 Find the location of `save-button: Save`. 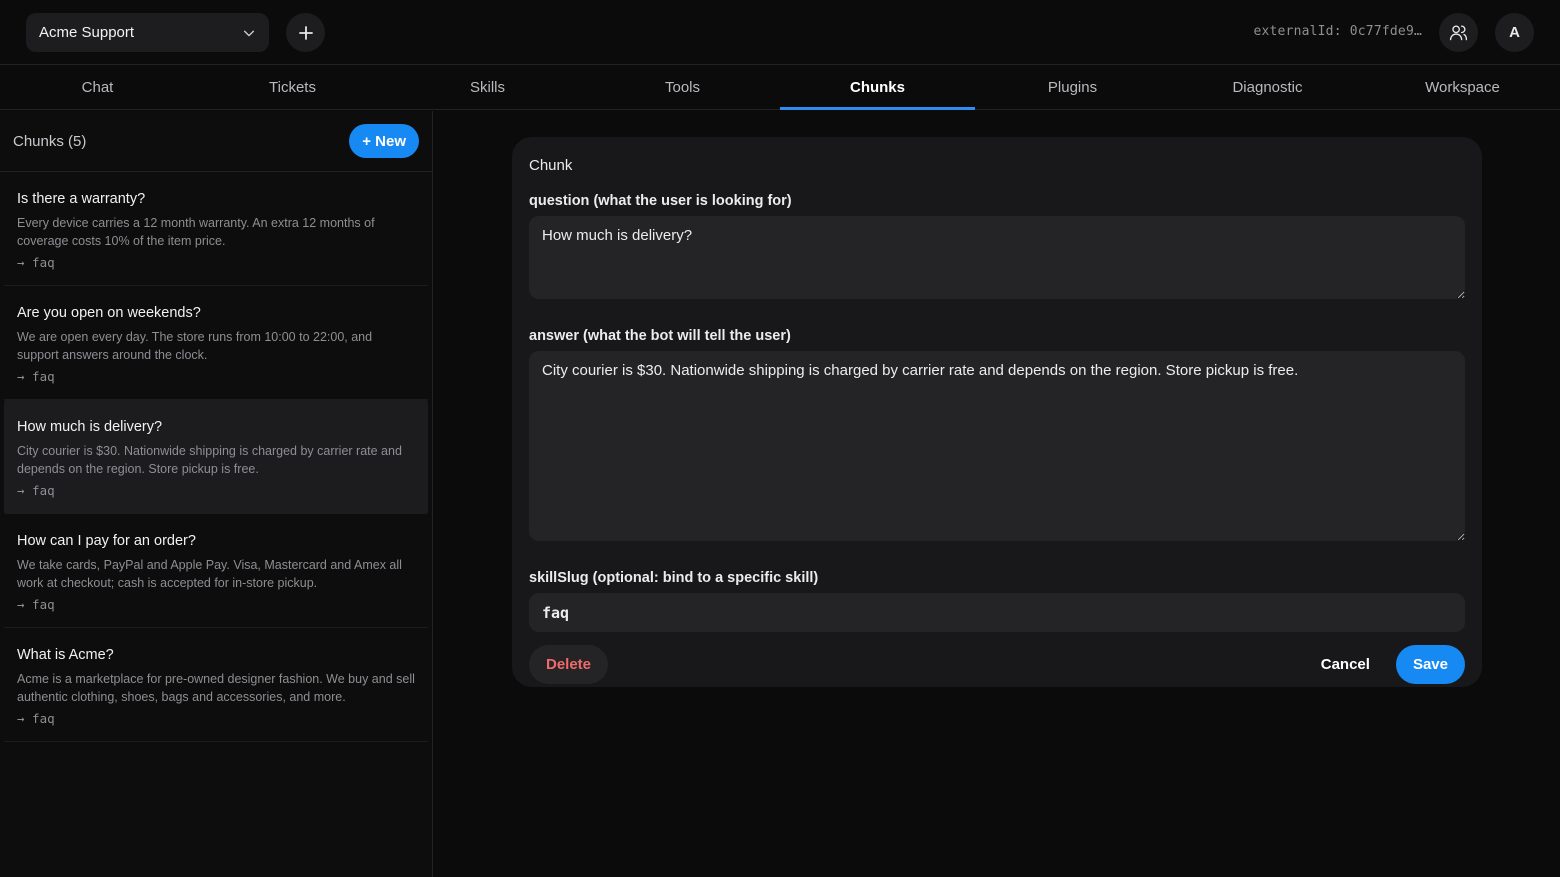

save-button: Save is located at coordinates (1430, 664).